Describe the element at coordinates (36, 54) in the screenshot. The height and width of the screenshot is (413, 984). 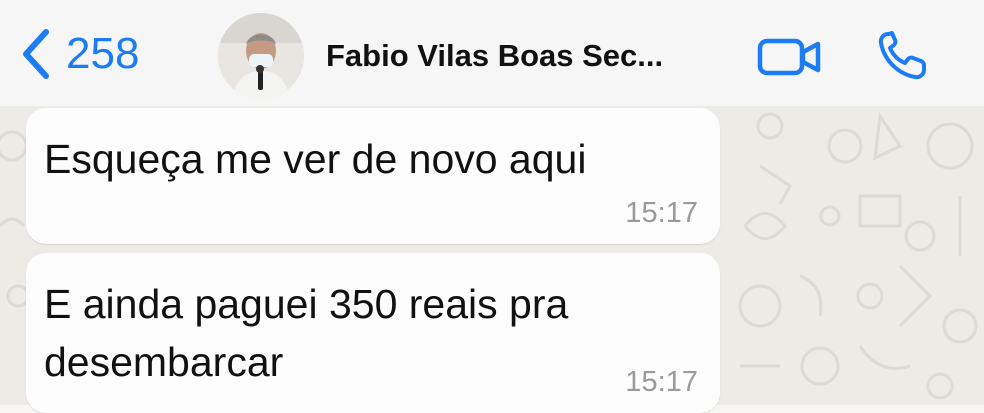
I see `chevron-left-icon` at that location.